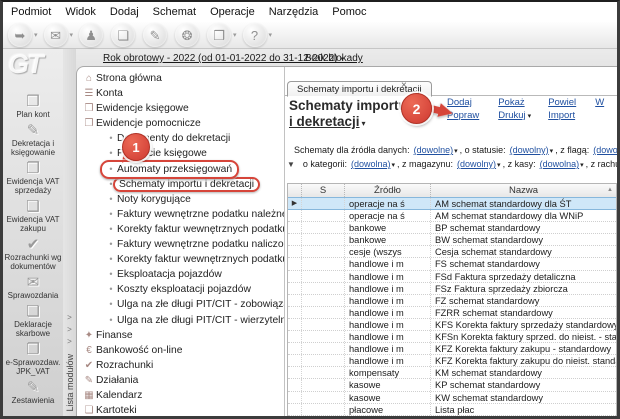  I want to click on tree-item: • Dokumenty do dekretacji, so click(183, 138).